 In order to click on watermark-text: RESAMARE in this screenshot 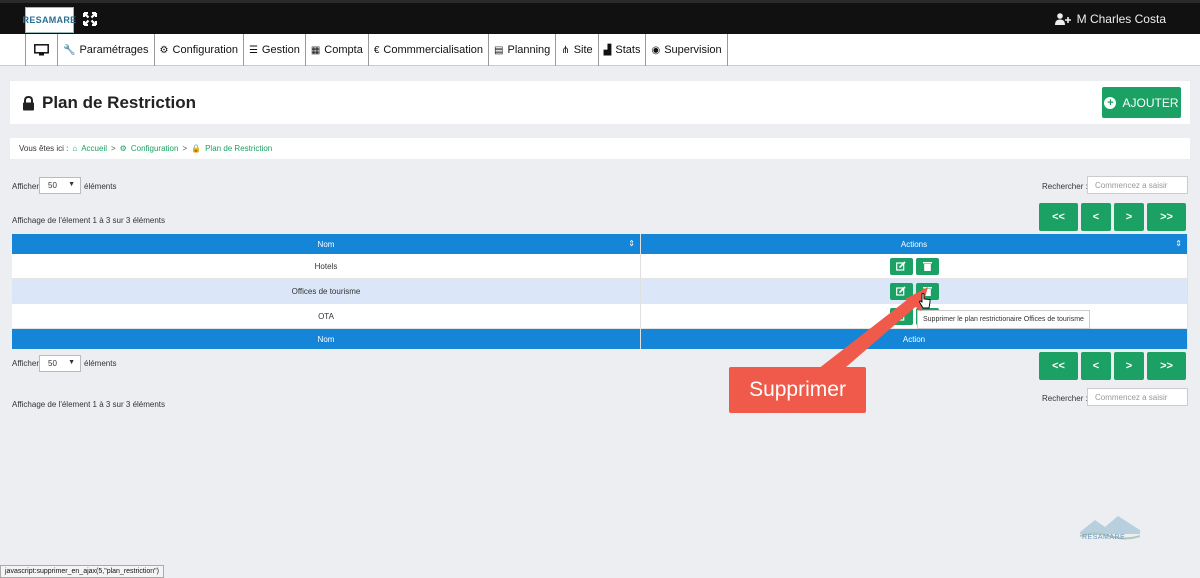, I will do `click(1104, 537)`.